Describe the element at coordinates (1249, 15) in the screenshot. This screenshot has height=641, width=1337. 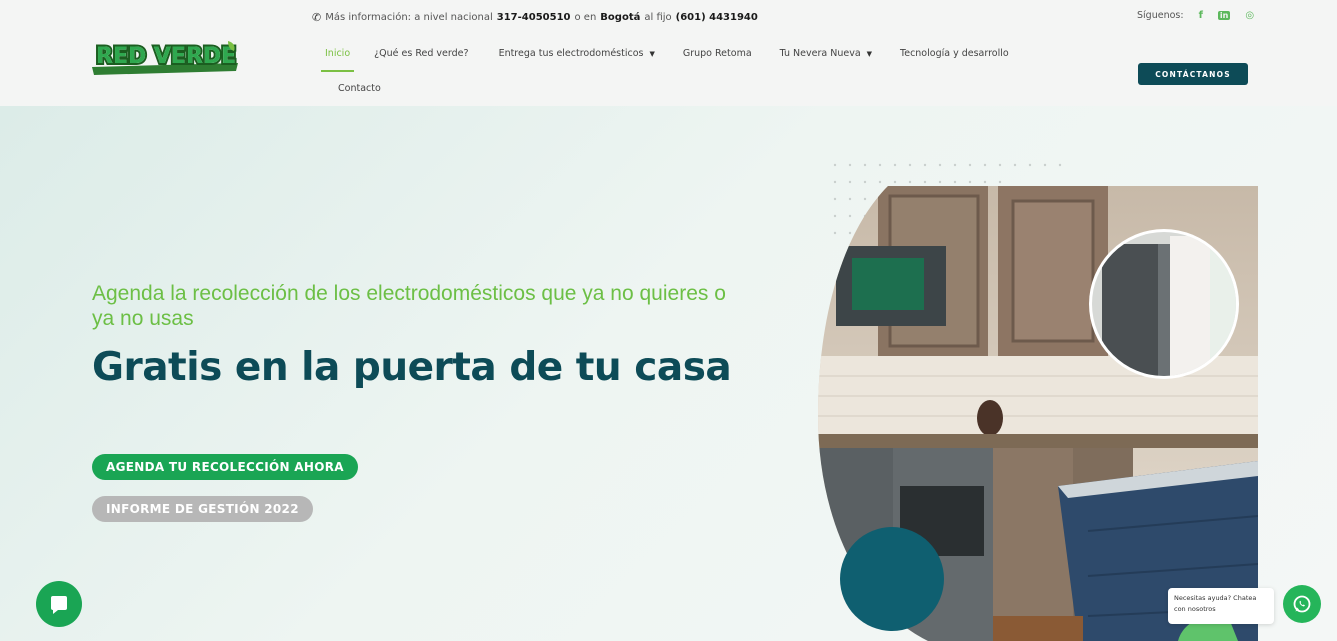
I see `instagram-icon: ◎` at that location.